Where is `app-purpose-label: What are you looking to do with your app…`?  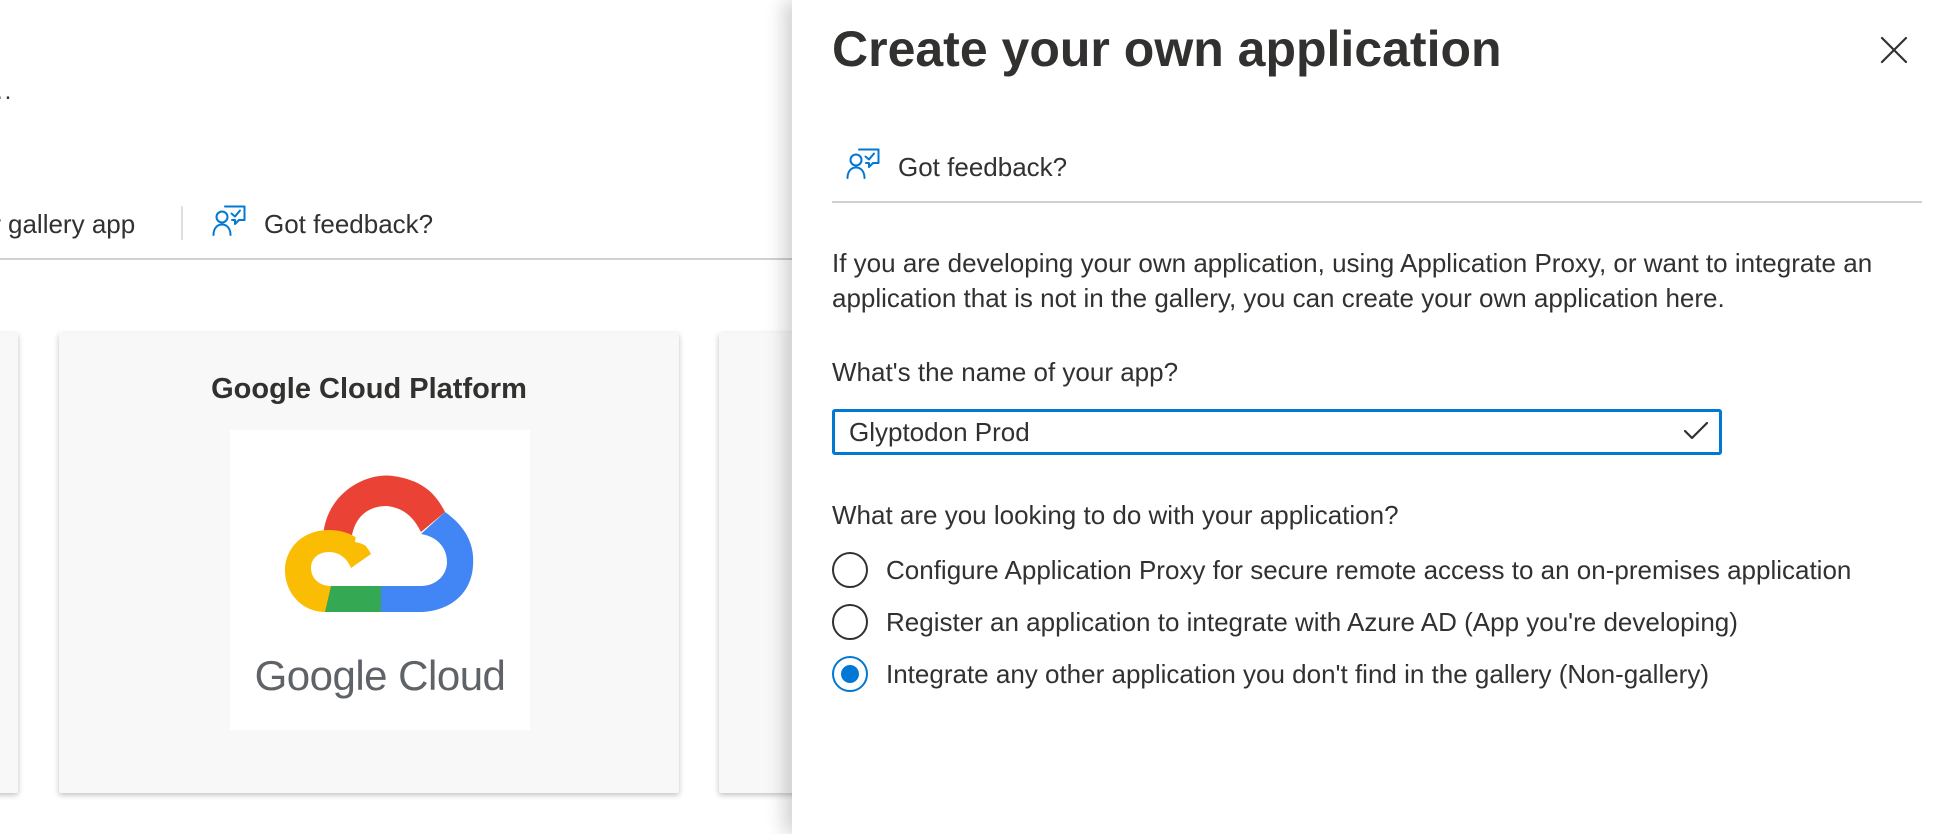 app-purpose-label: What are you looking to do with your app… is located at coordinates (1115, 515).